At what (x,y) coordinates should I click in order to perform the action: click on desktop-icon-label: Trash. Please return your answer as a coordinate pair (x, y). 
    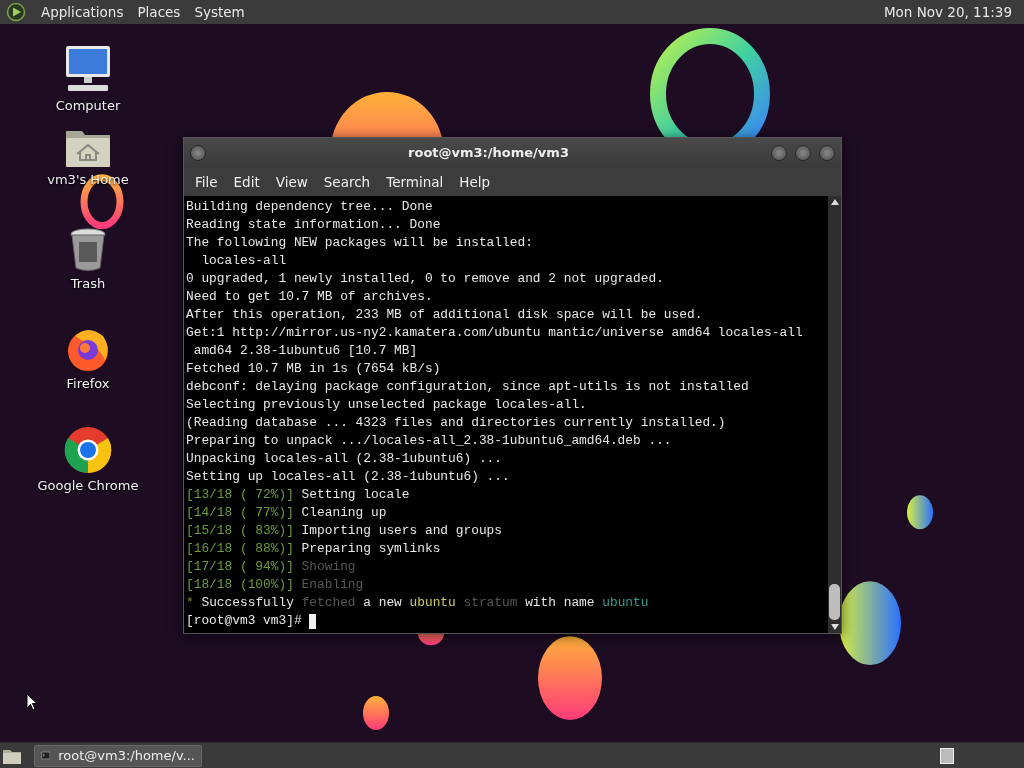
    Looking at the image, I should click on (88, 283).